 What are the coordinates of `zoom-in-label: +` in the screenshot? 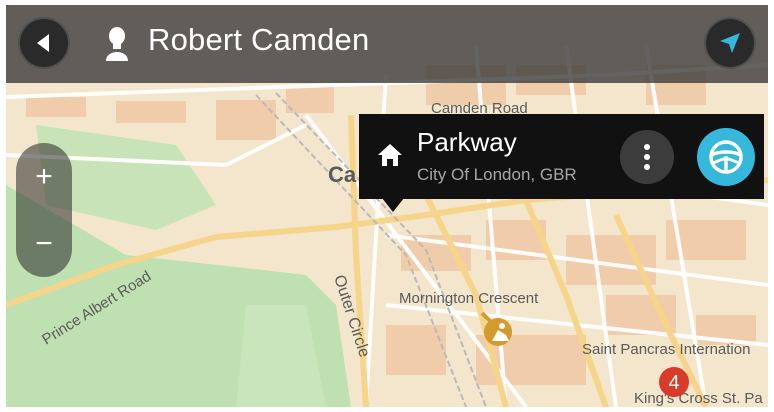 It's located at (44, 176).